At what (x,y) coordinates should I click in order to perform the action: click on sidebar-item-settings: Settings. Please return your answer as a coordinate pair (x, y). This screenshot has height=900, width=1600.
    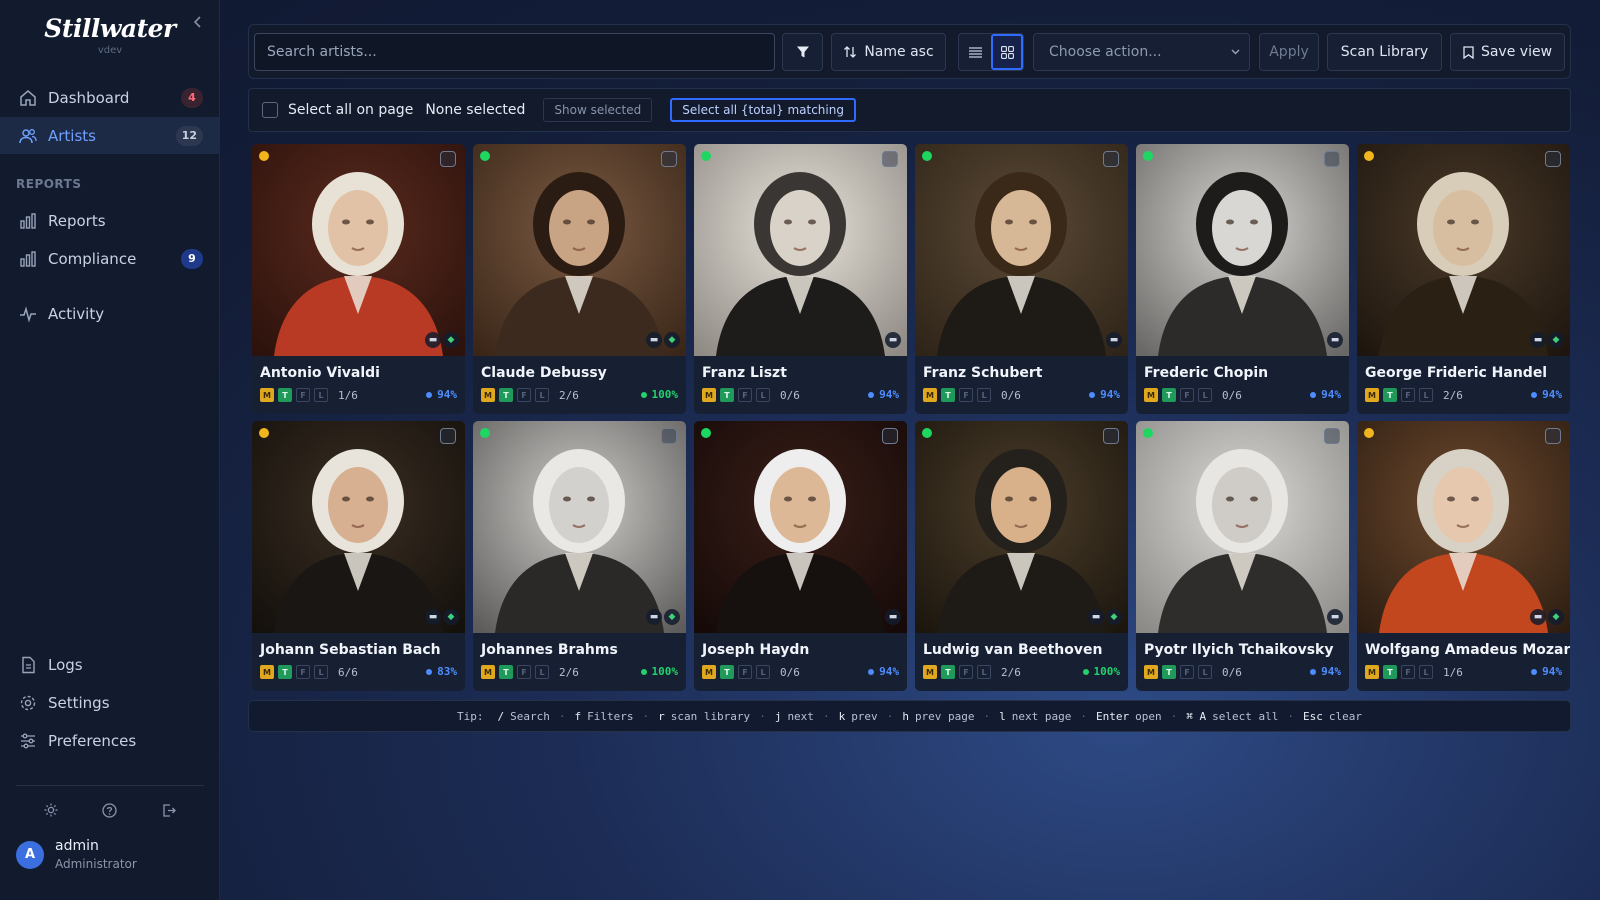
    Looking at the image, I should click on (109, 702).